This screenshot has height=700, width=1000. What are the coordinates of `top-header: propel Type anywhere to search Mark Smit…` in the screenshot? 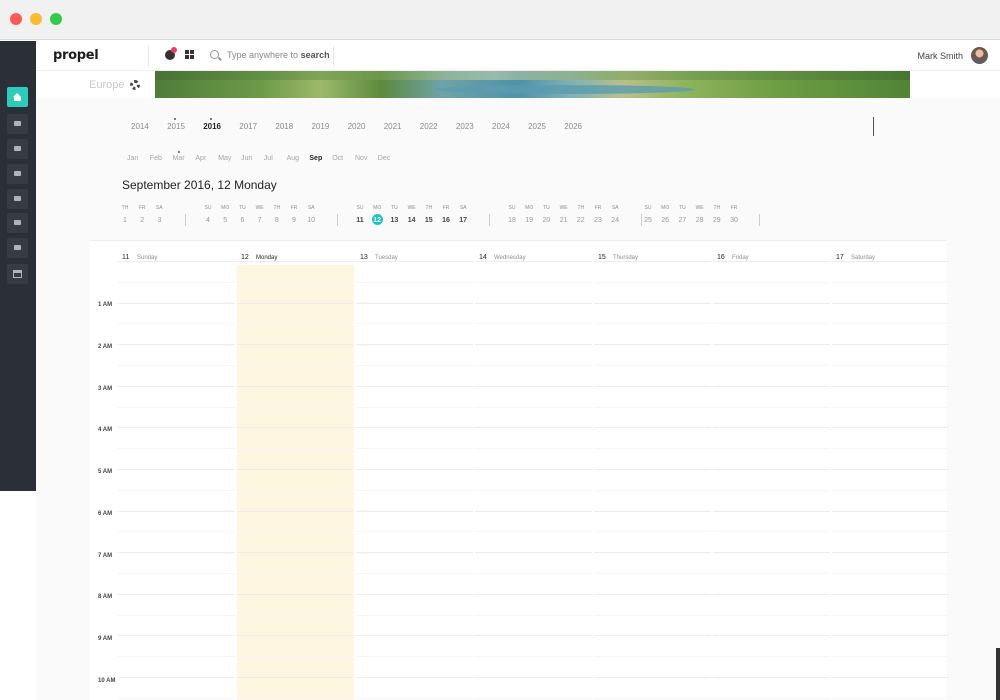 It's located at (518, 56).